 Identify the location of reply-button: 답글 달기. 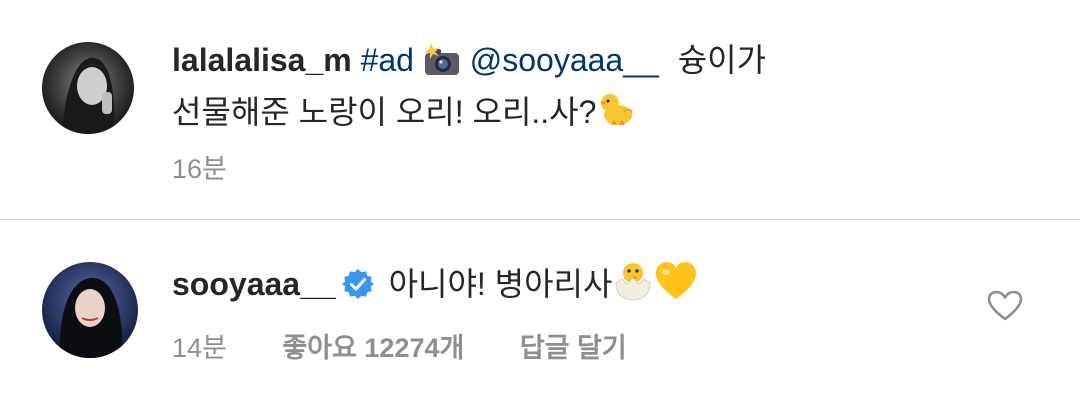
(573, 348).